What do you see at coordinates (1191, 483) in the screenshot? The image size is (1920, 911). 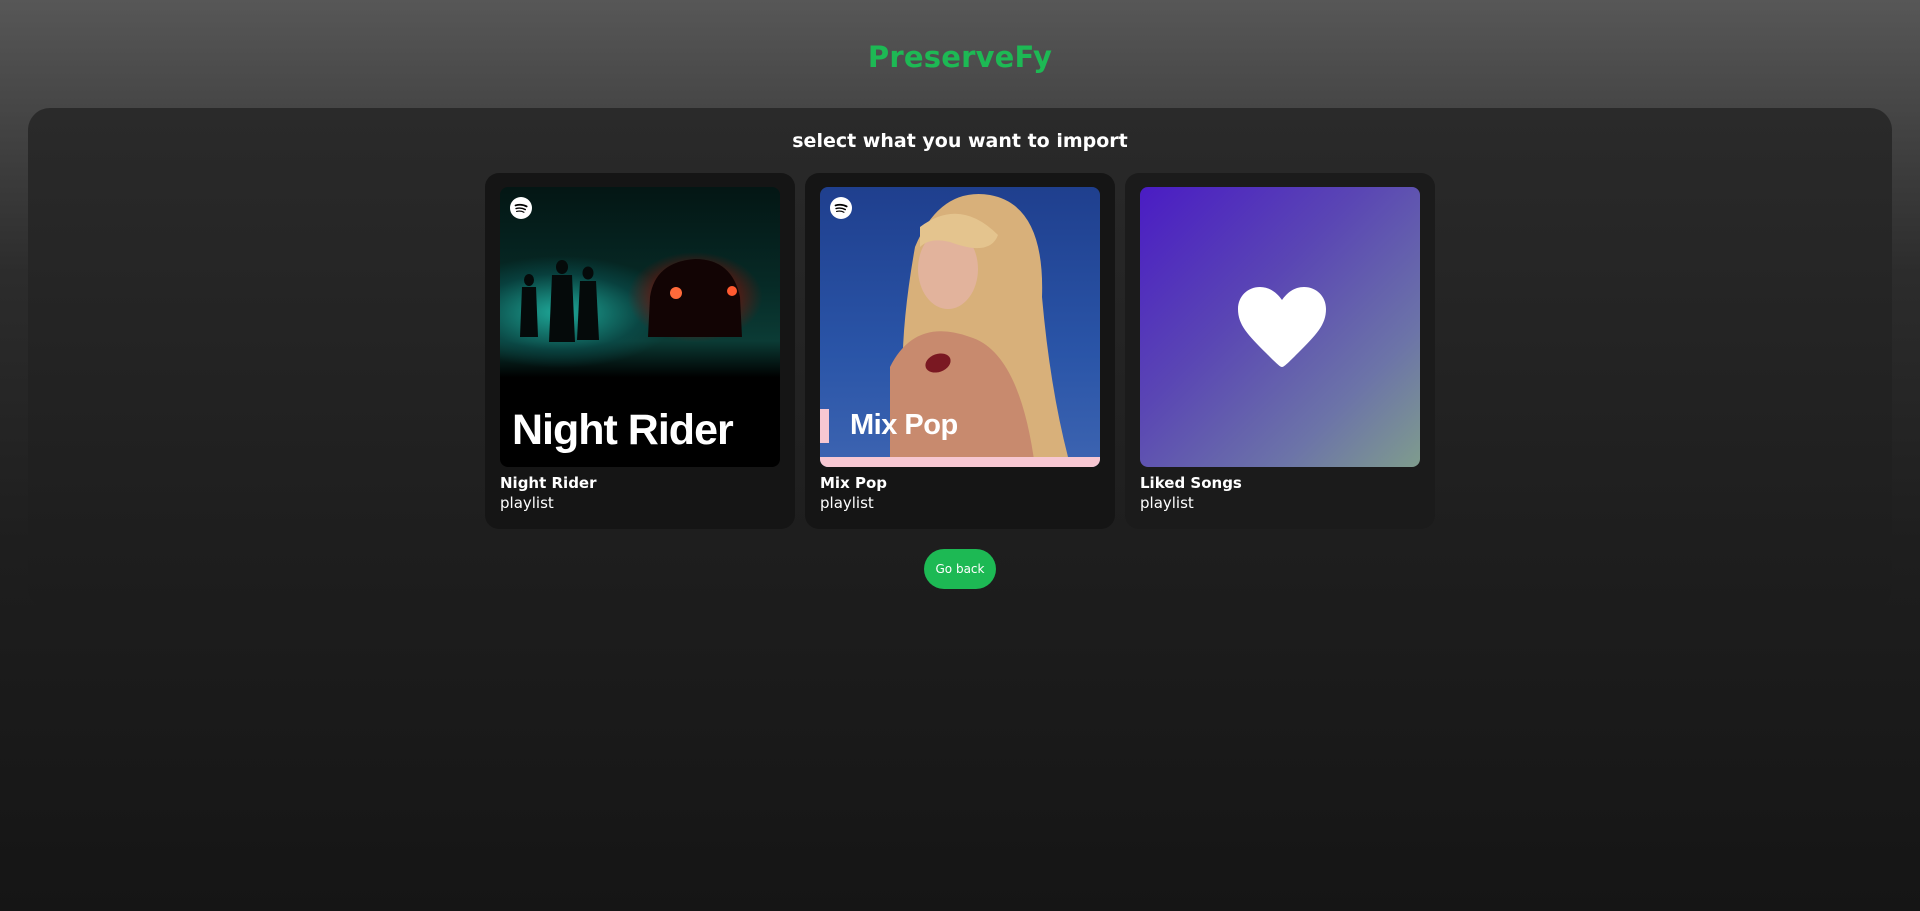 I see `playlist-name: Liked Songs` at bounding box center [1191, 483].